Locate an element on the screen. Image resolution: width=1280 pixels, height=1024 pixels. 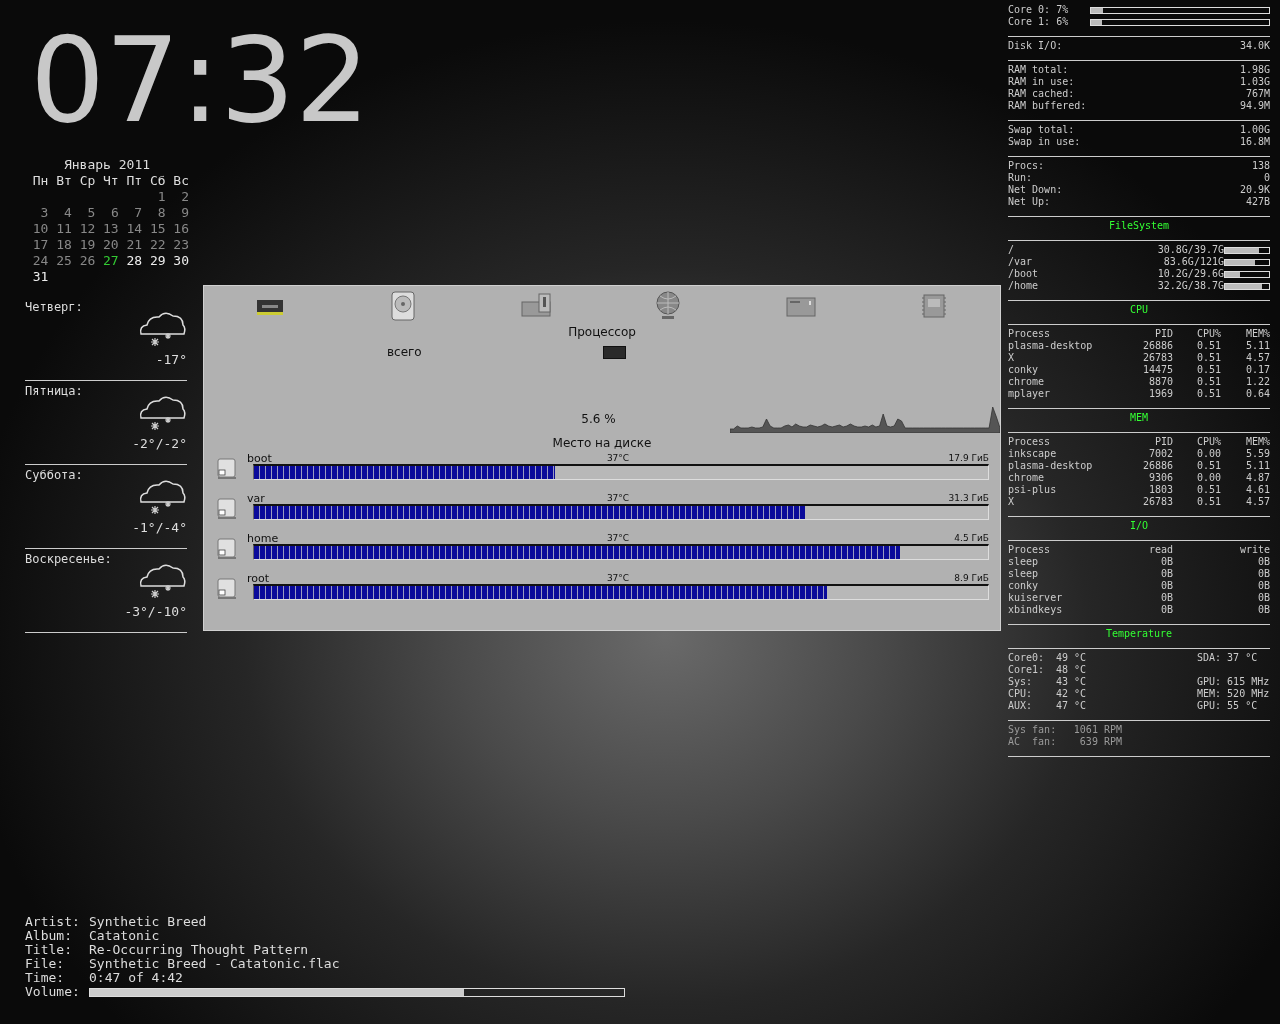
track-field-label: Time: is located at coordinates (45, 978).